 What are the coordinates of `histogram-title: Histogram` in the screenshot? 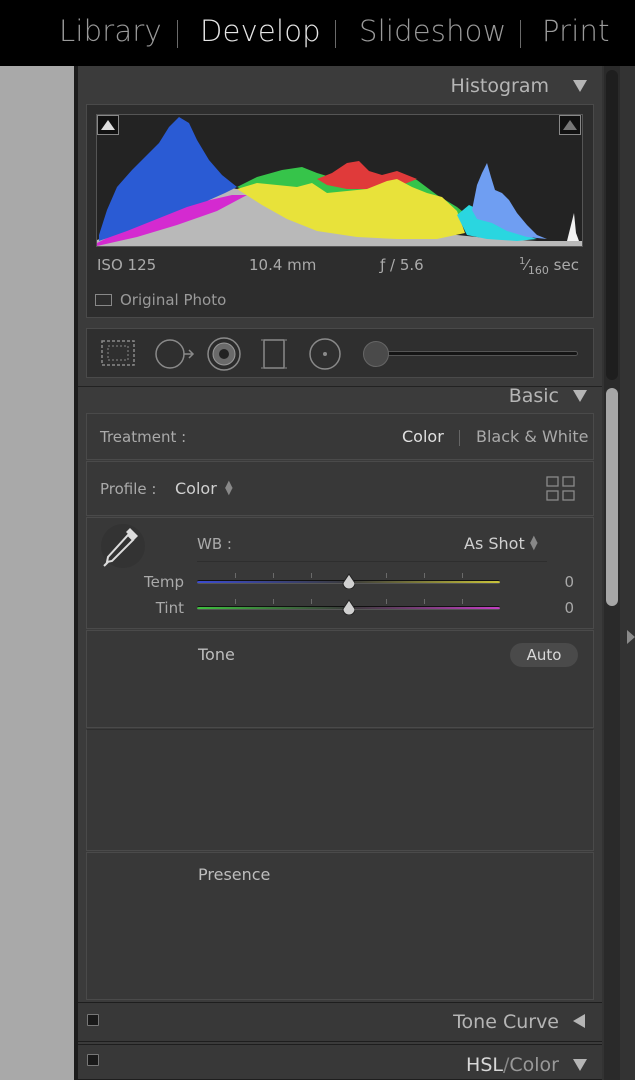 It's located at (499, 86).